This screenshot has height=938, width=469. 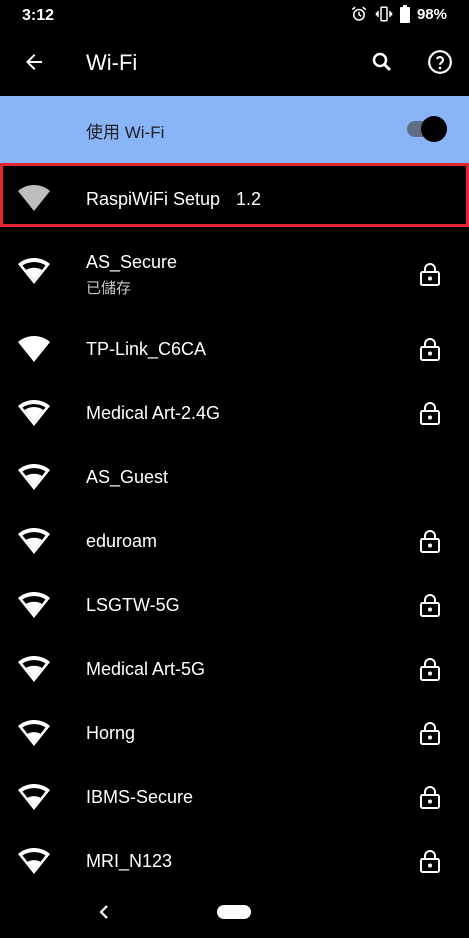 I want to click on wifi-toggle-row: 使用 Wi-Fi, so click(x=234, y=129).